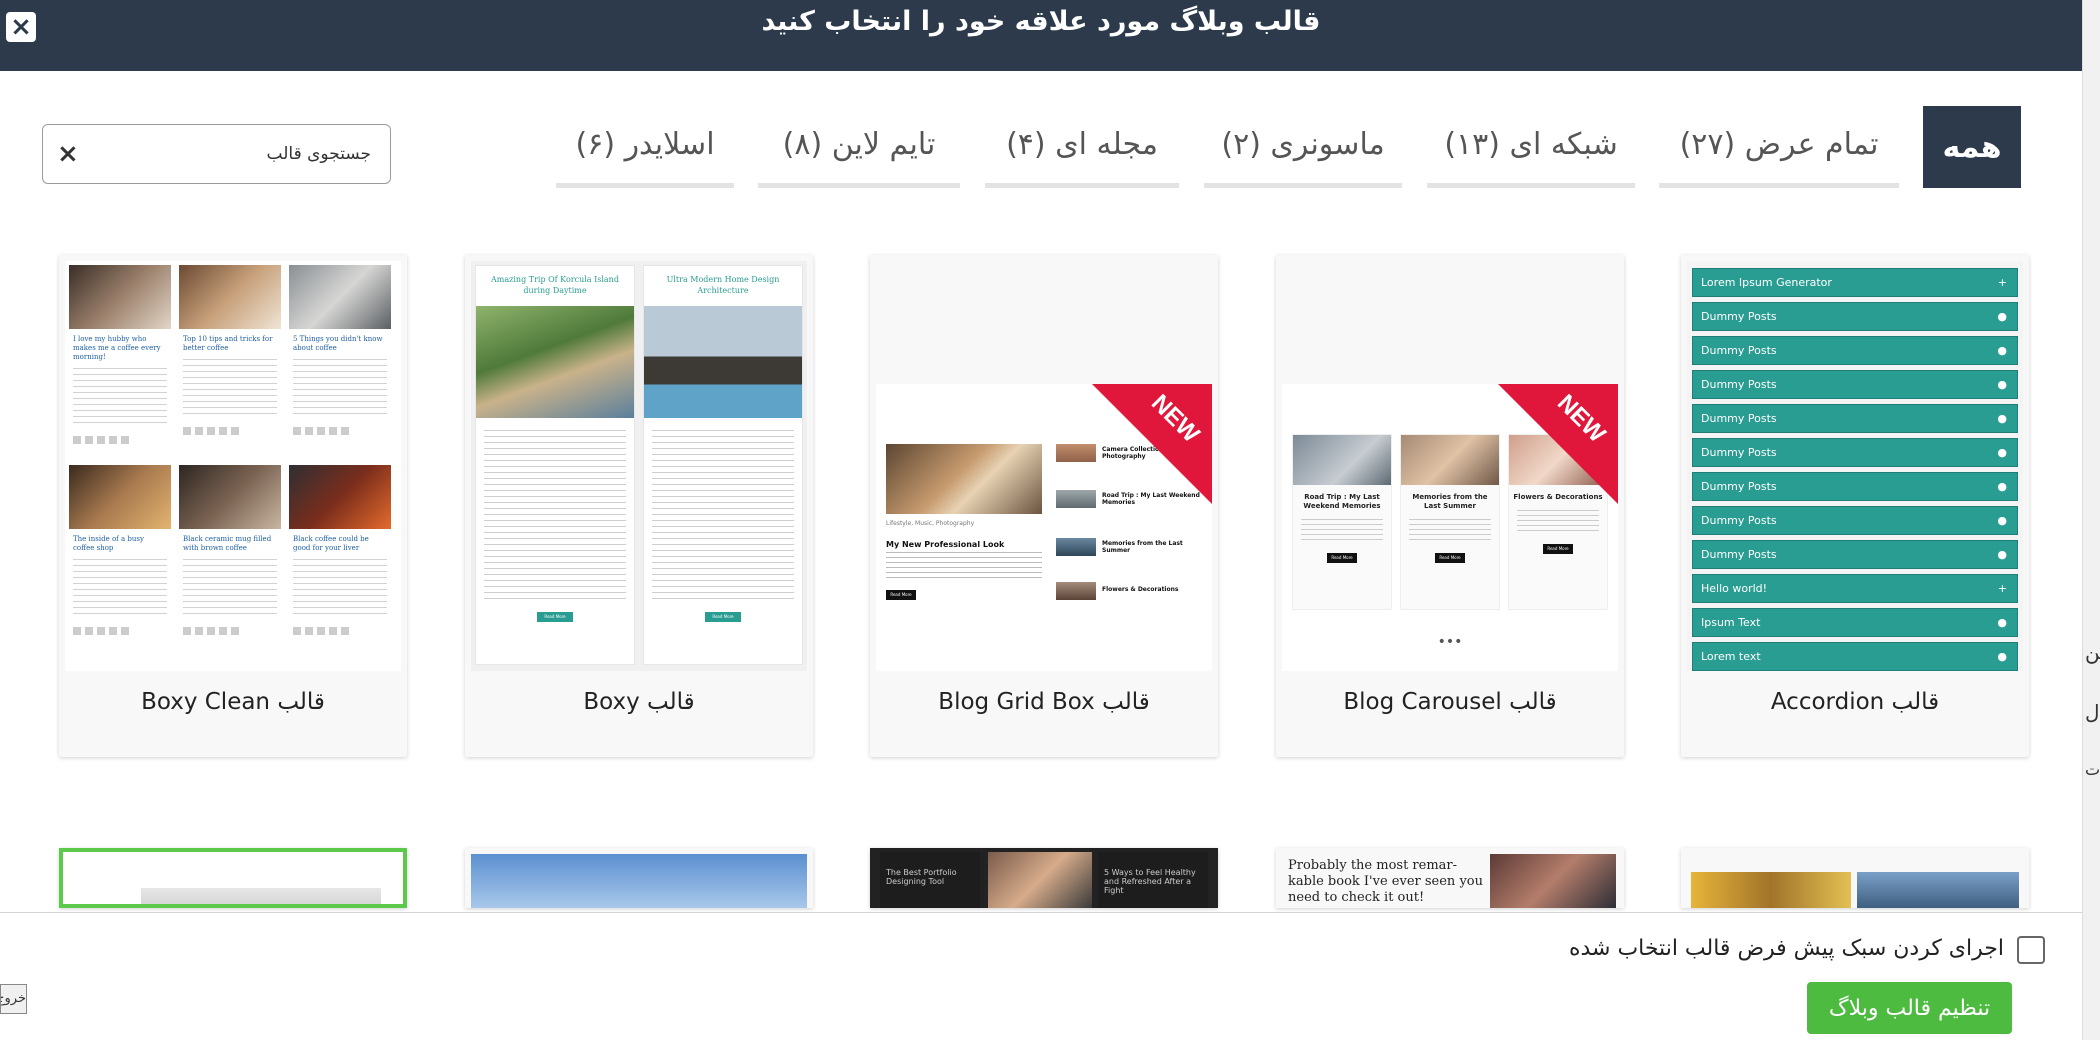 This screenshot has width=2100, height=1040. I want to click on template-name: قالب Boxy Clean, so click(233, 702).